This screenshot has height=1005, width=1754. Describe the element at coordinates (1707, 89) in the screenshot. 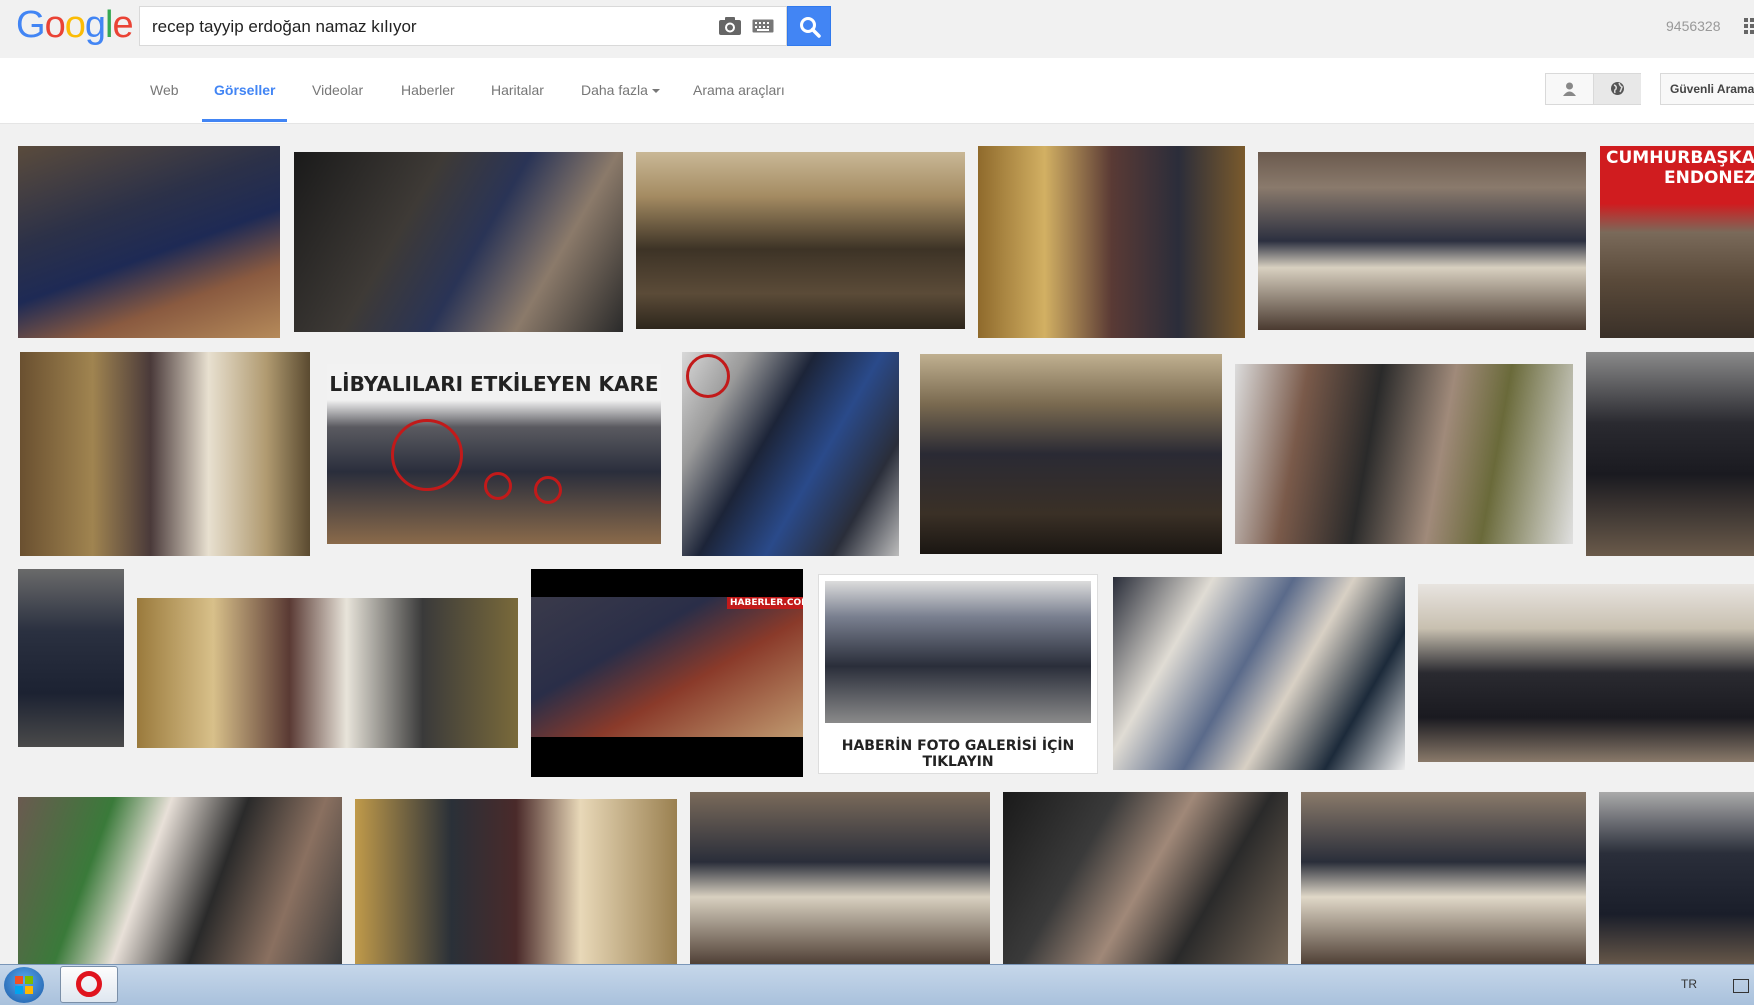

I see `safe-search-button: Güvenli Arama` at that location.